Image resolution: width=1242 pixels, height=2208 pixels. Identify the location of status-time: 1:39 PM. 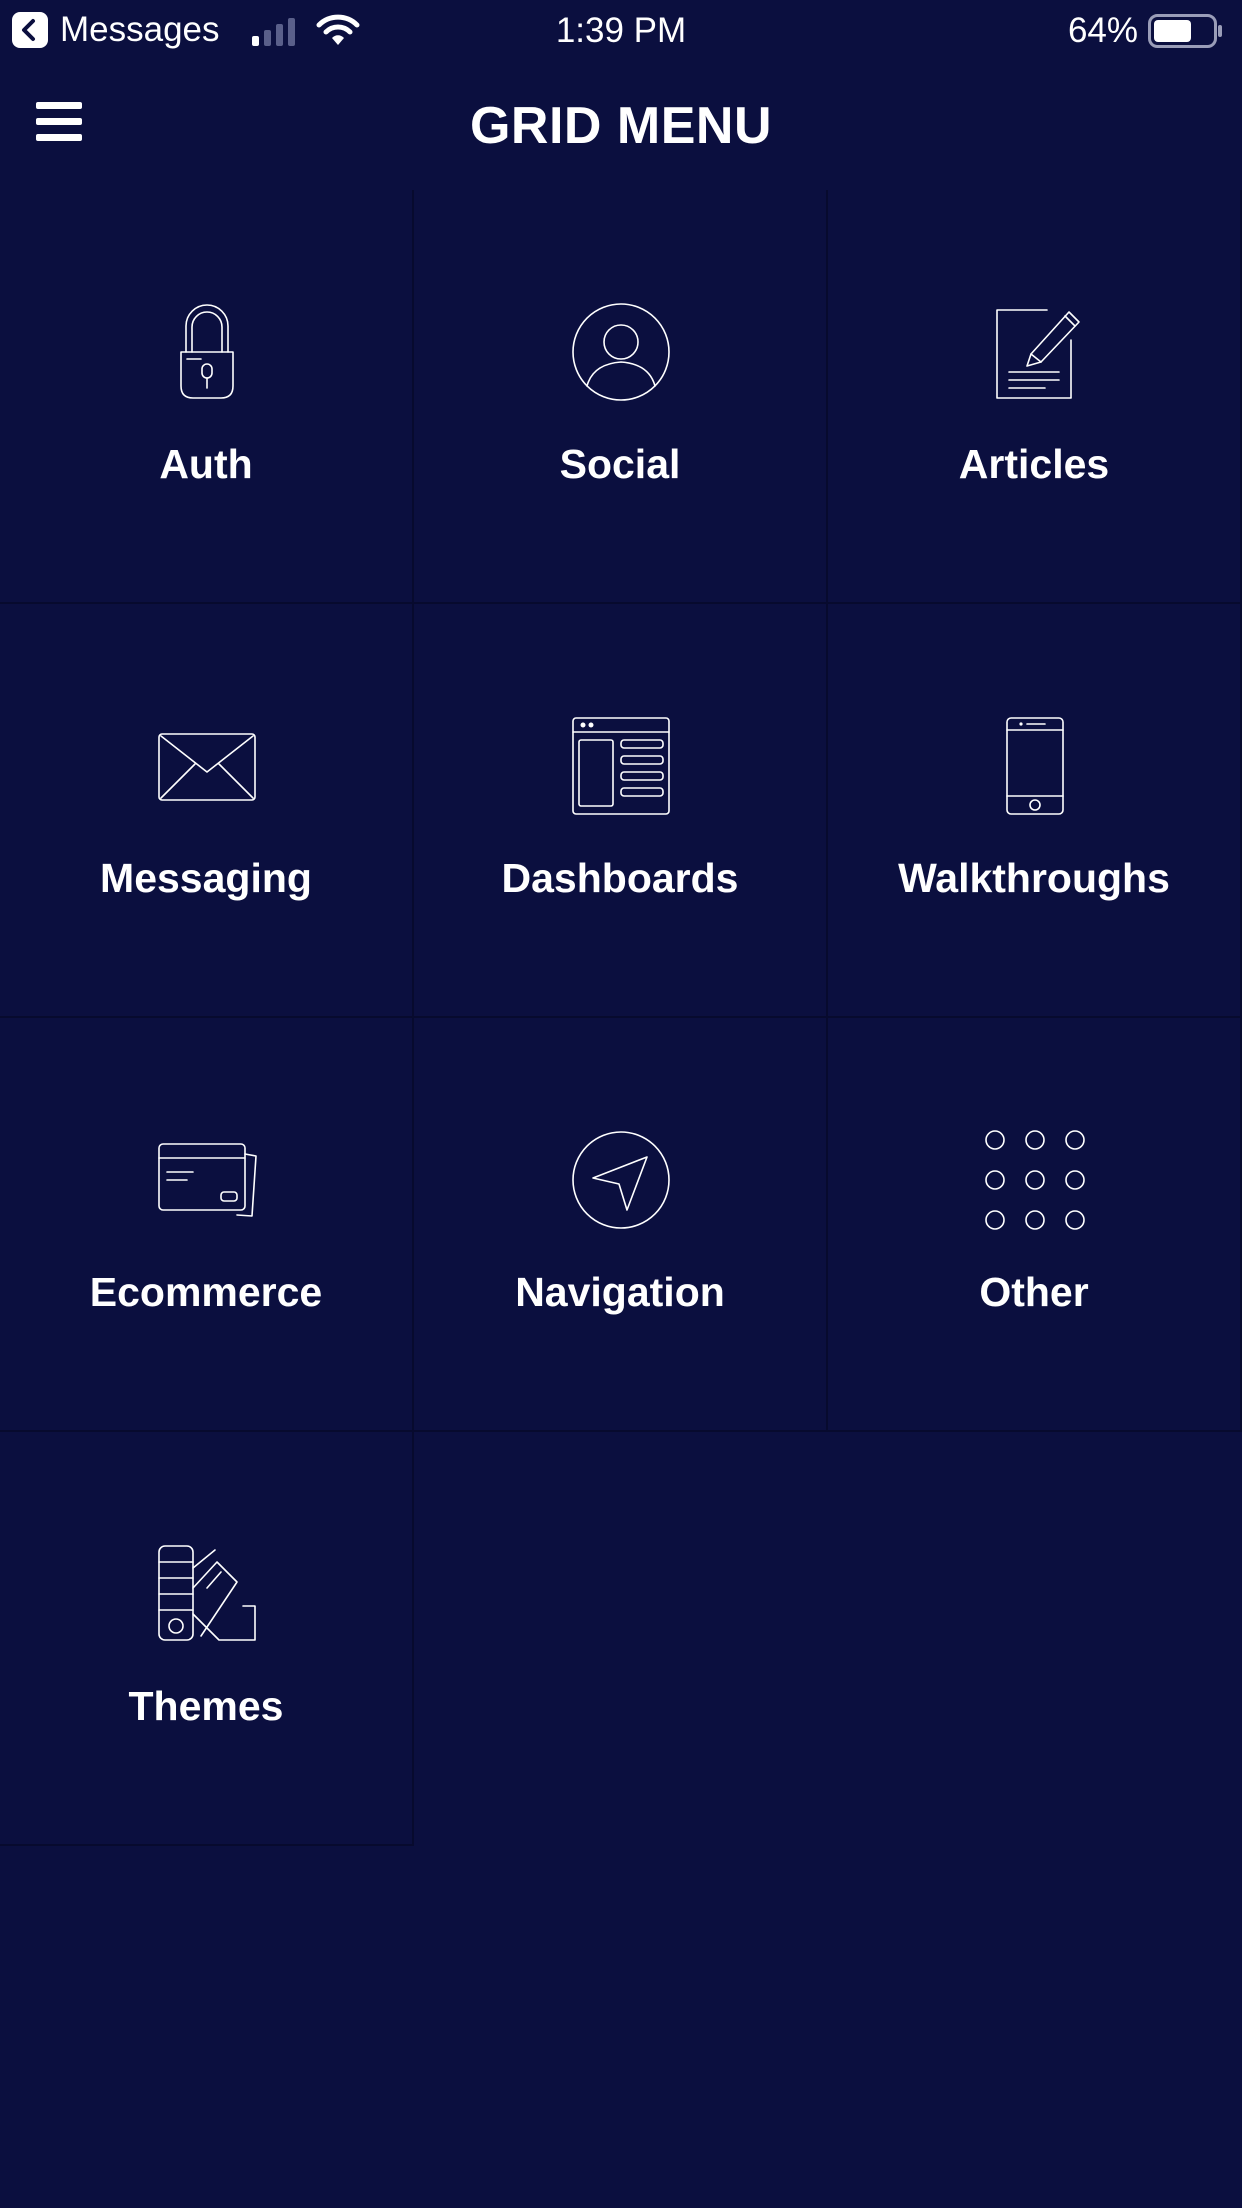
(621, 30).